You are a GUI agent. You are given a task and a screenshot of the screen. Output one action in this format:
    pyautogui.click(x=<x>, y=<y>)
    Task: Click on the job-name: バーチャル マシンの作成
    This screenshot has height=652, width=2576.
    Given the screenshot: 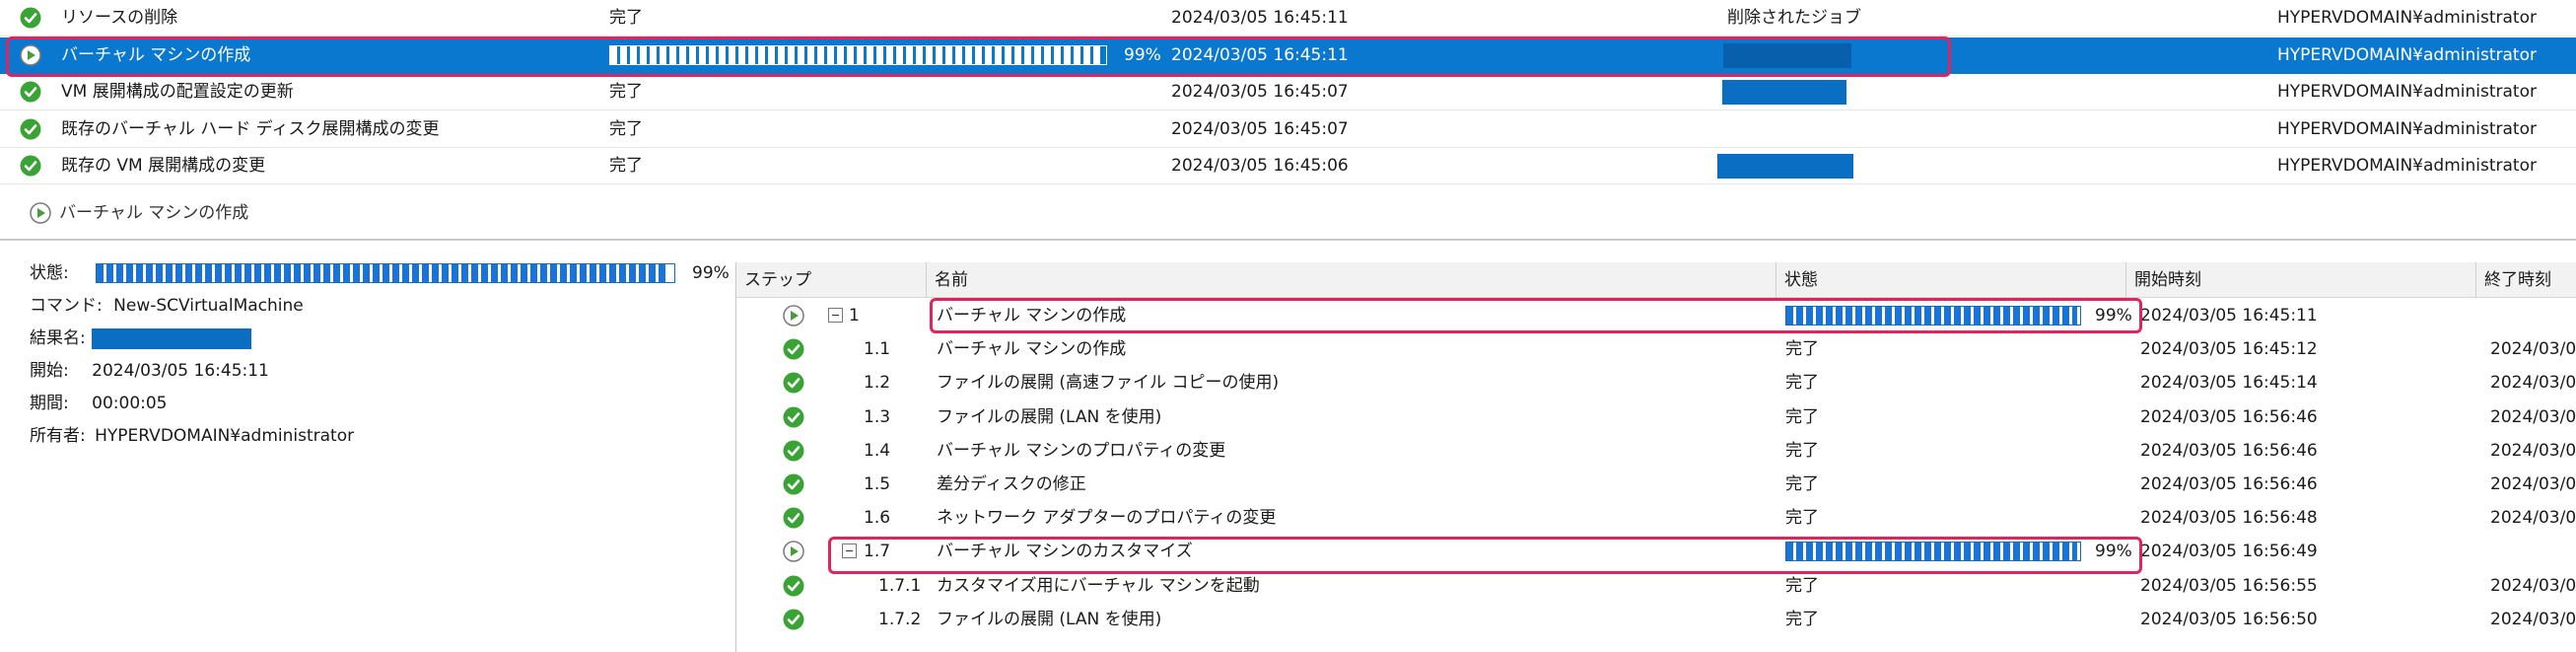 What is the action you would take?
    pyautogui.click(x=156, y=54)
    